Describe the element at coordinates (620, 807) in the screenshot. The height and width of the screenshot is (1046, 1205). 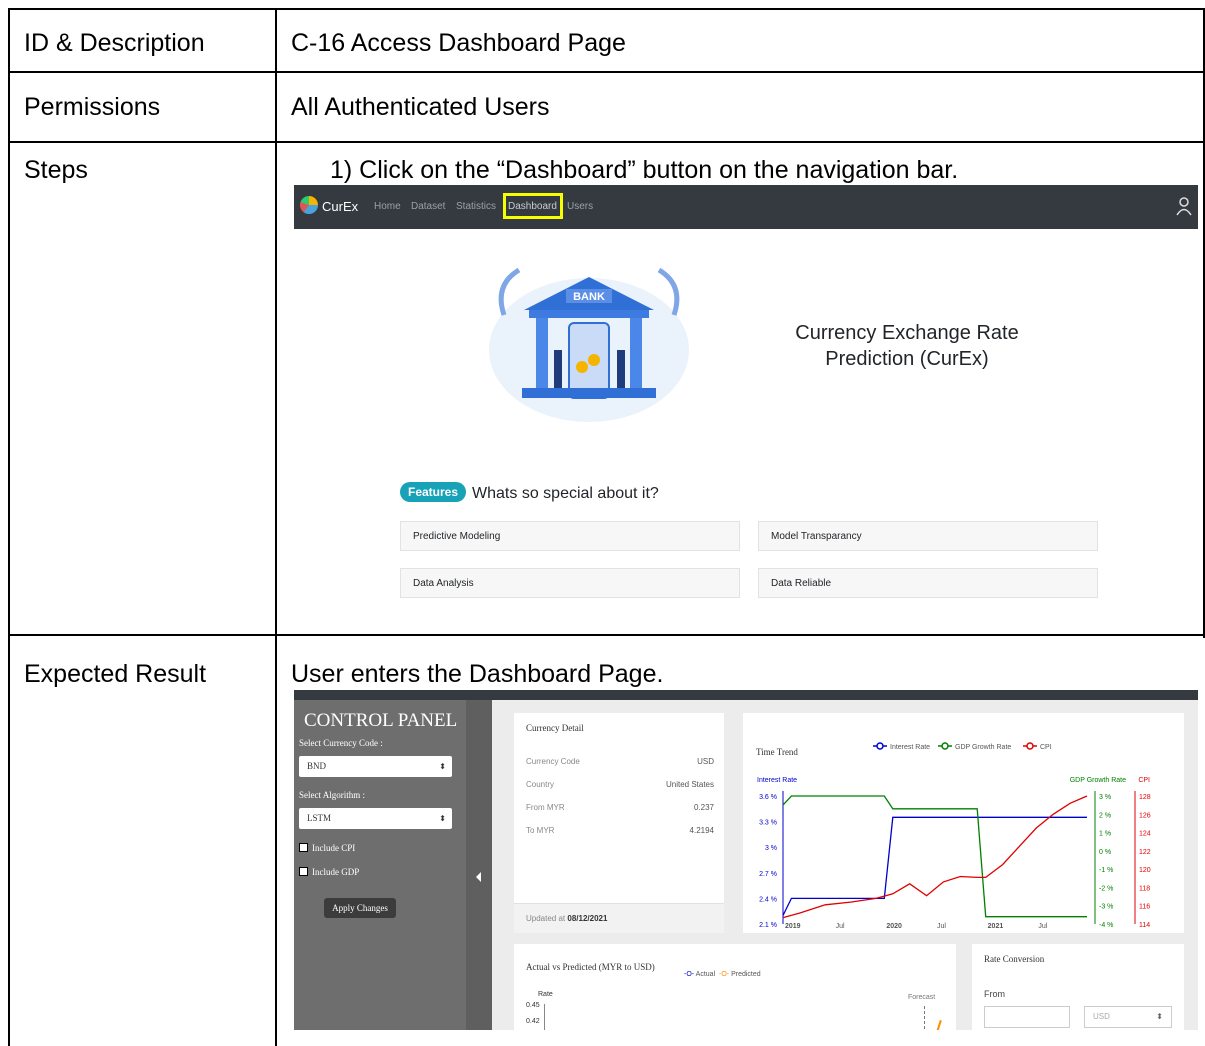
I see `detail-row-from-myr: From MYR 0.237` at that location.